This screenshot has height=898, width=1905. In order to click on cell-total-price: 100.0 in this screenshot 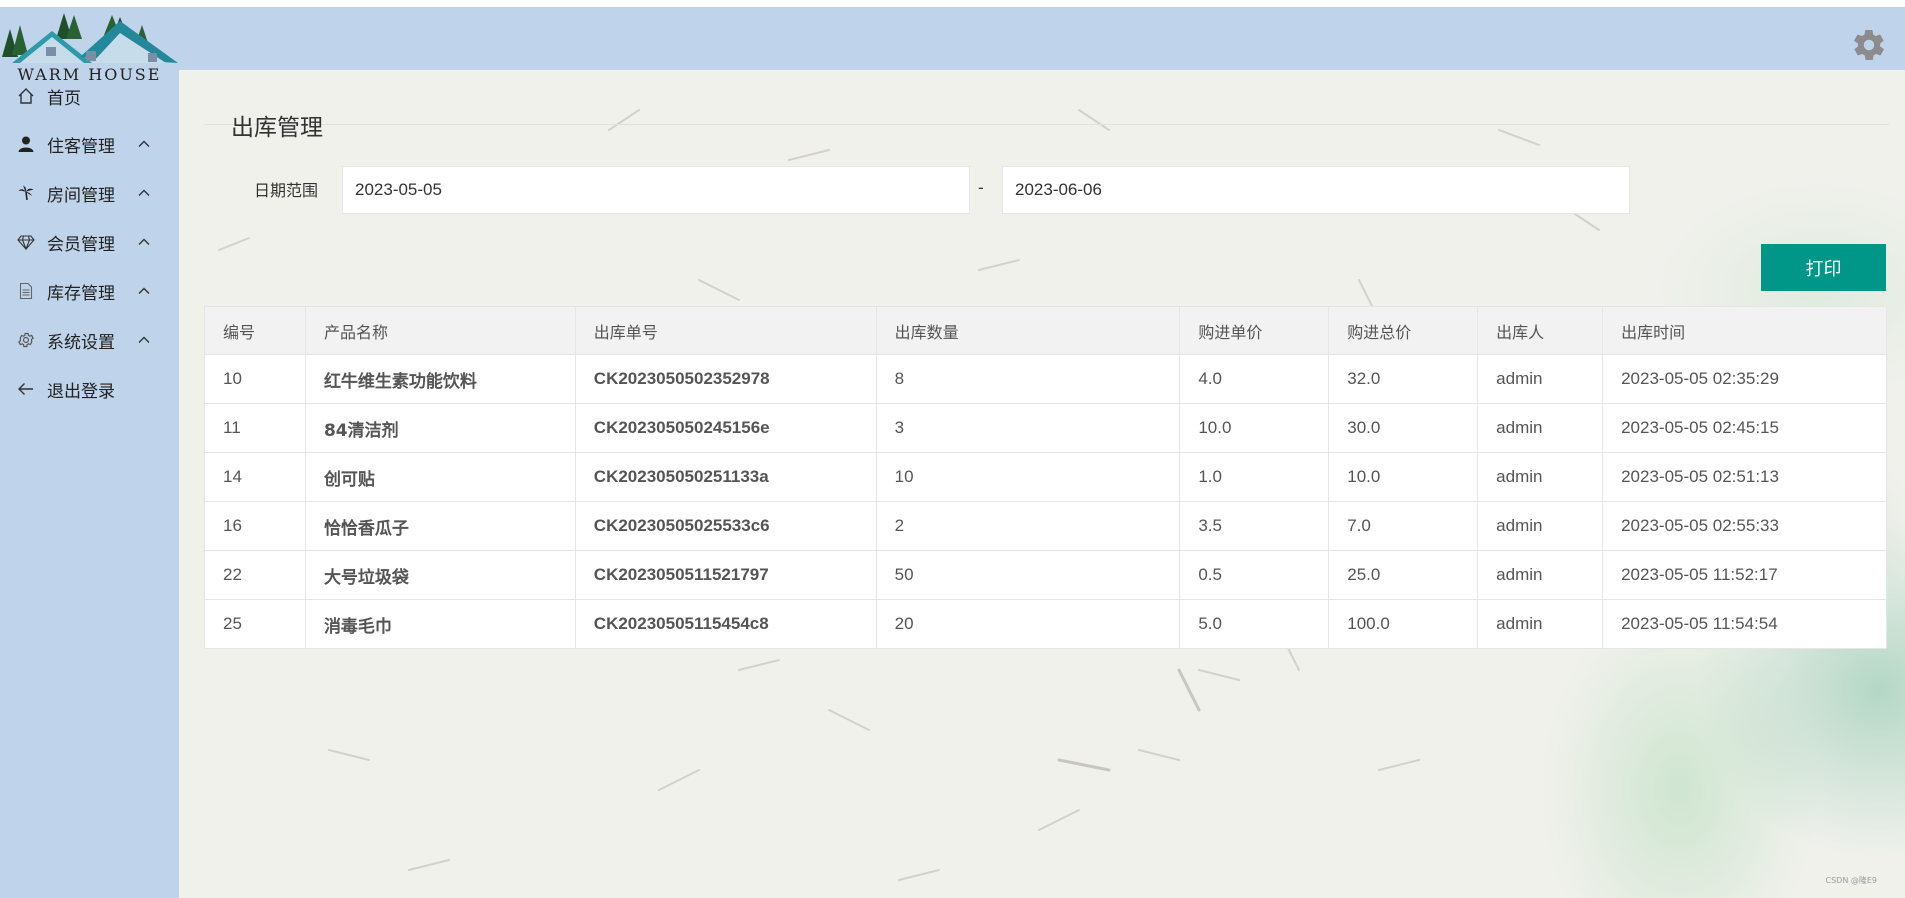, I will do `click(1403, 624)`.